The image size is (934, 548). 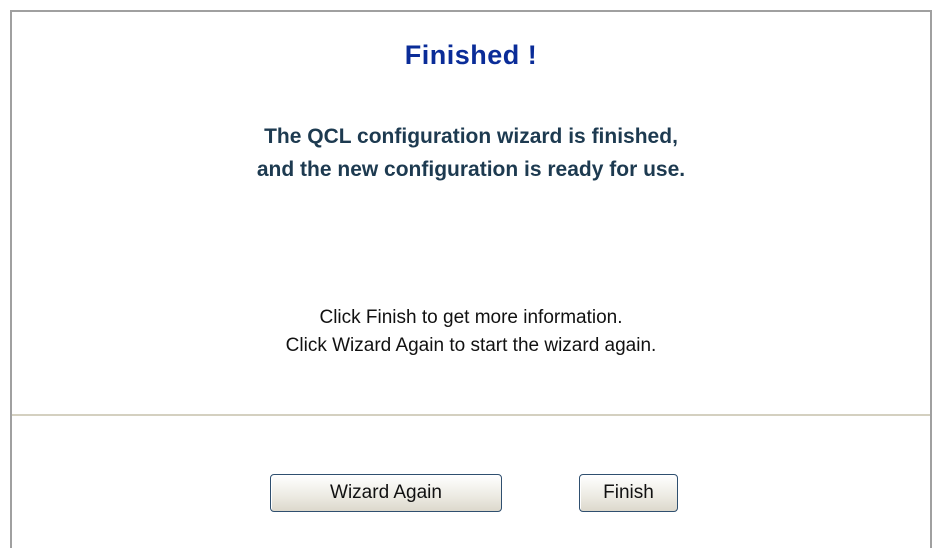 What do you see at coordinates (386, 493) in the screenshot?
I see `wizard-again-button: Wizard Again` at bounding box center [386, 493].